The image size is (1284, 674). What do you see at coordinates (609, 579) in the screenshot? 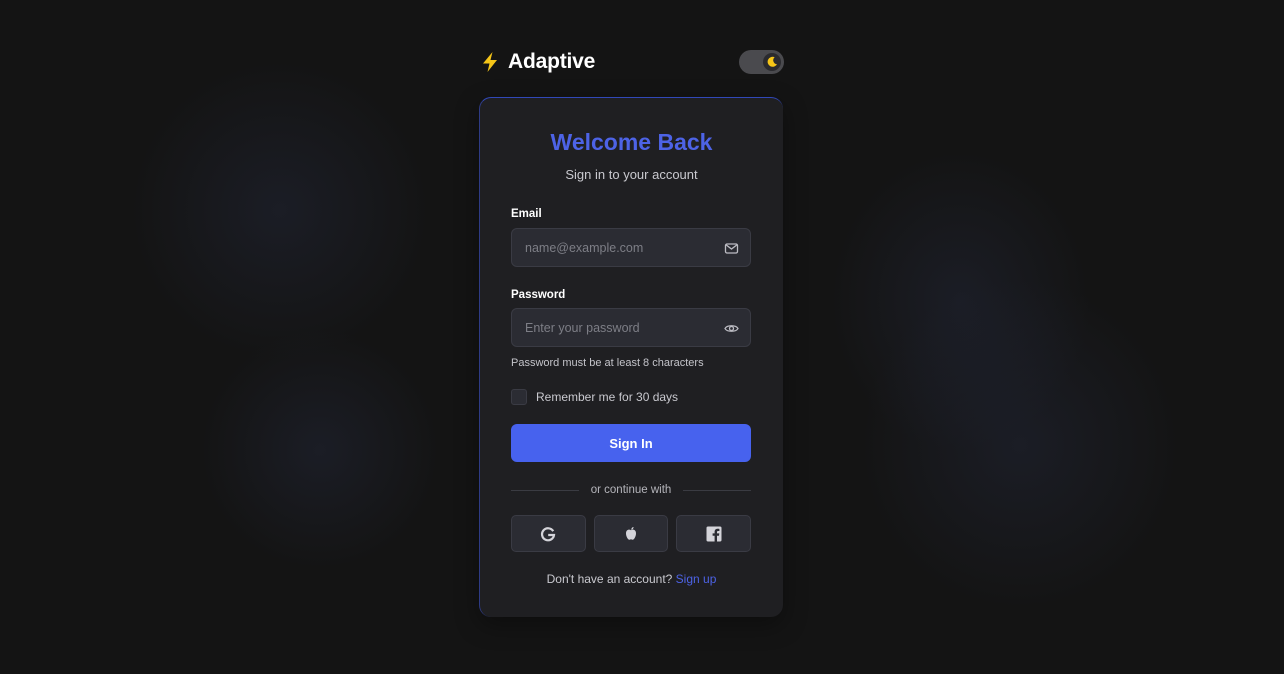
I see `signup-prompt-text: Don't have an account?` at bounding box center [609, 579].